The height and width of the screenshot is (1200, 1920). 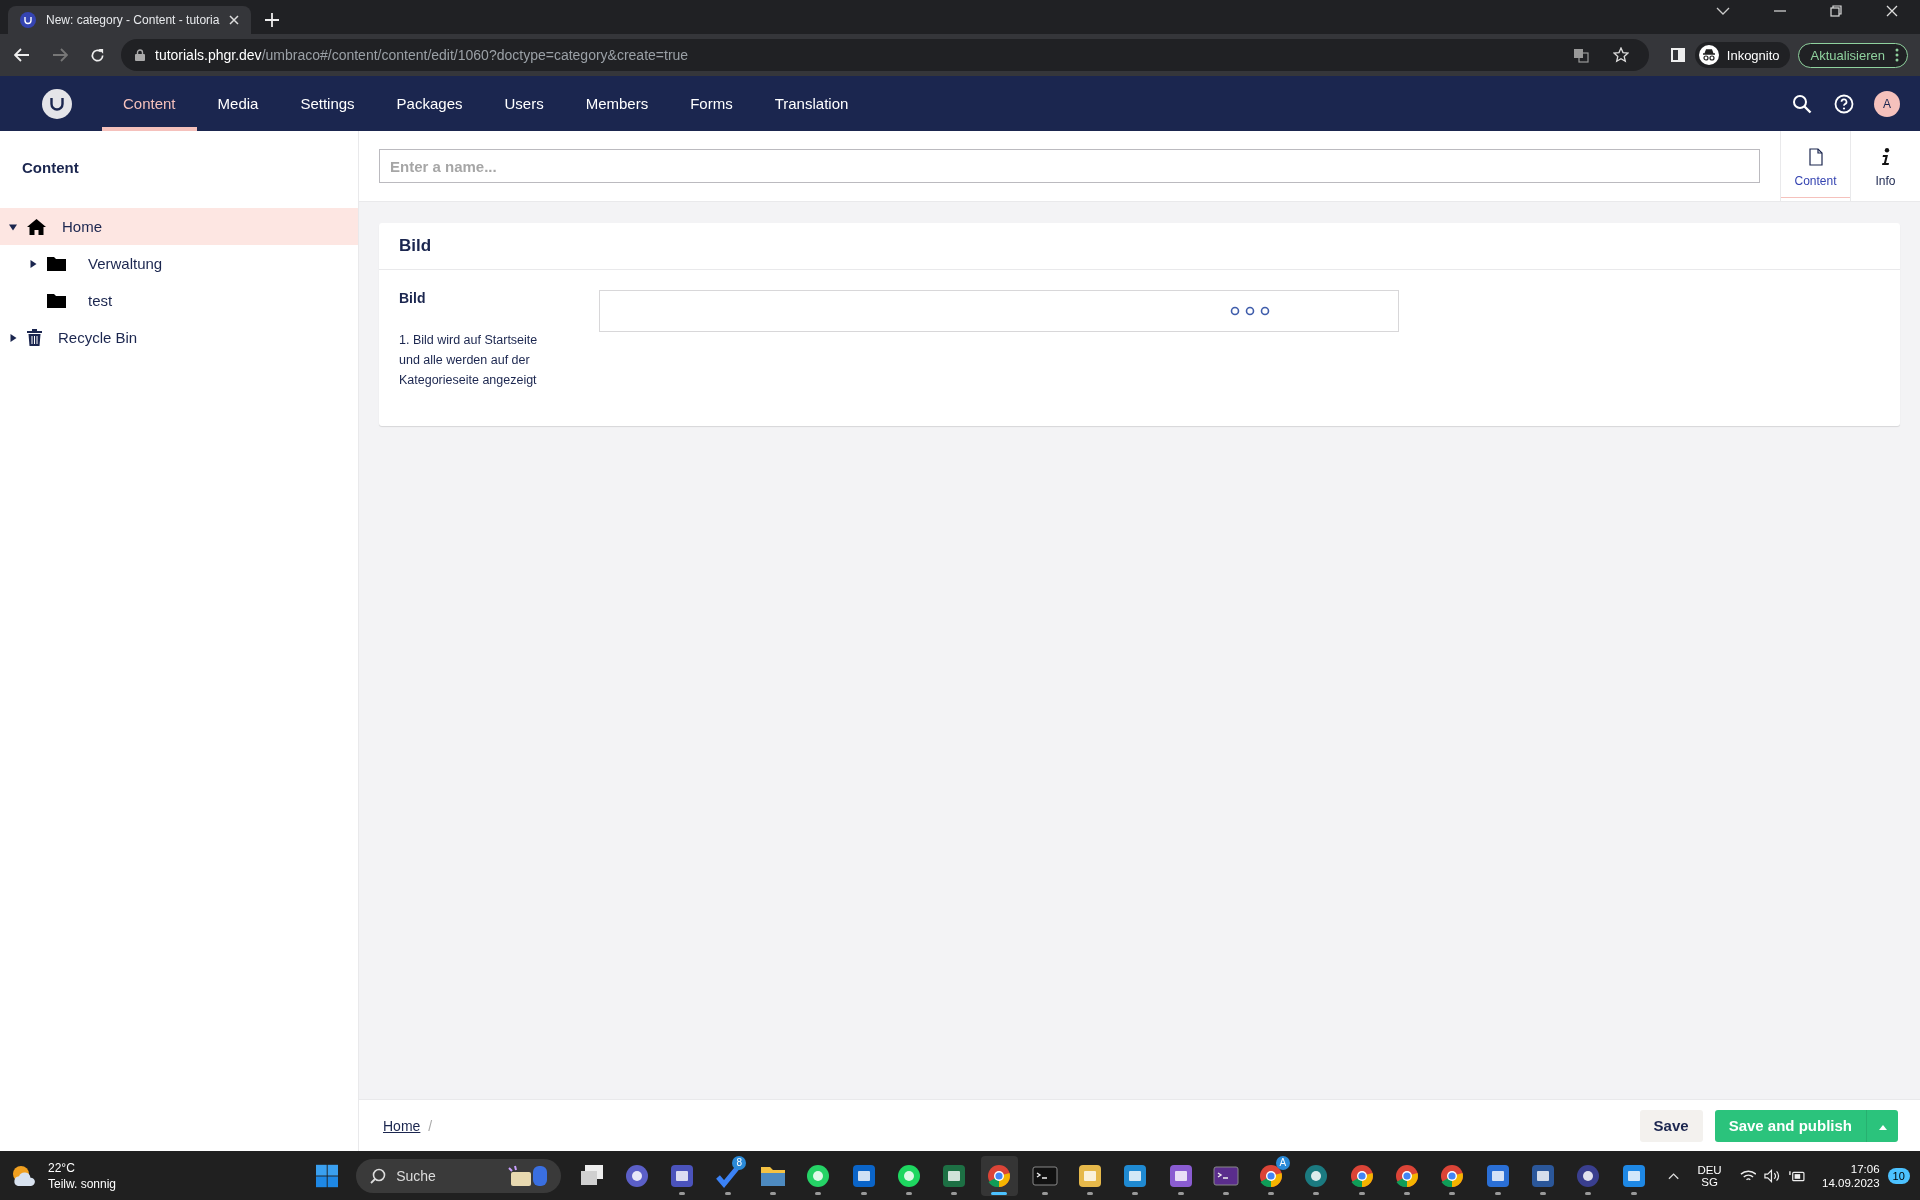 I want to click on taskbar-button, so click(x=999, y=1175).